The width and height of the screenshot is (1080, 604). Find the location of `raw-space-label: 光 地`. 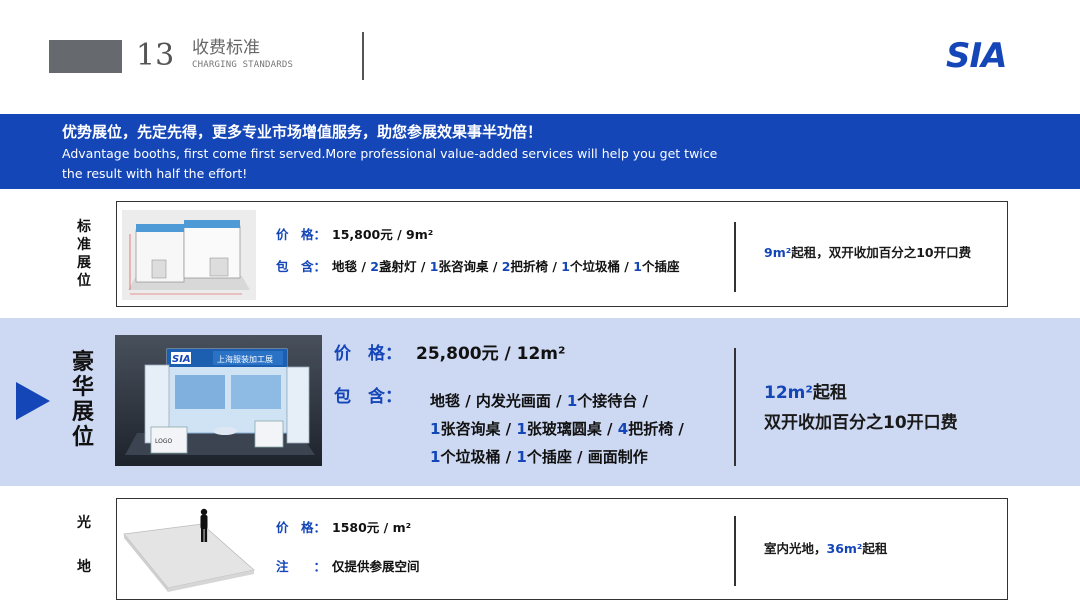

raw-space-label: 光 地 is located at coordinates (84, 545).